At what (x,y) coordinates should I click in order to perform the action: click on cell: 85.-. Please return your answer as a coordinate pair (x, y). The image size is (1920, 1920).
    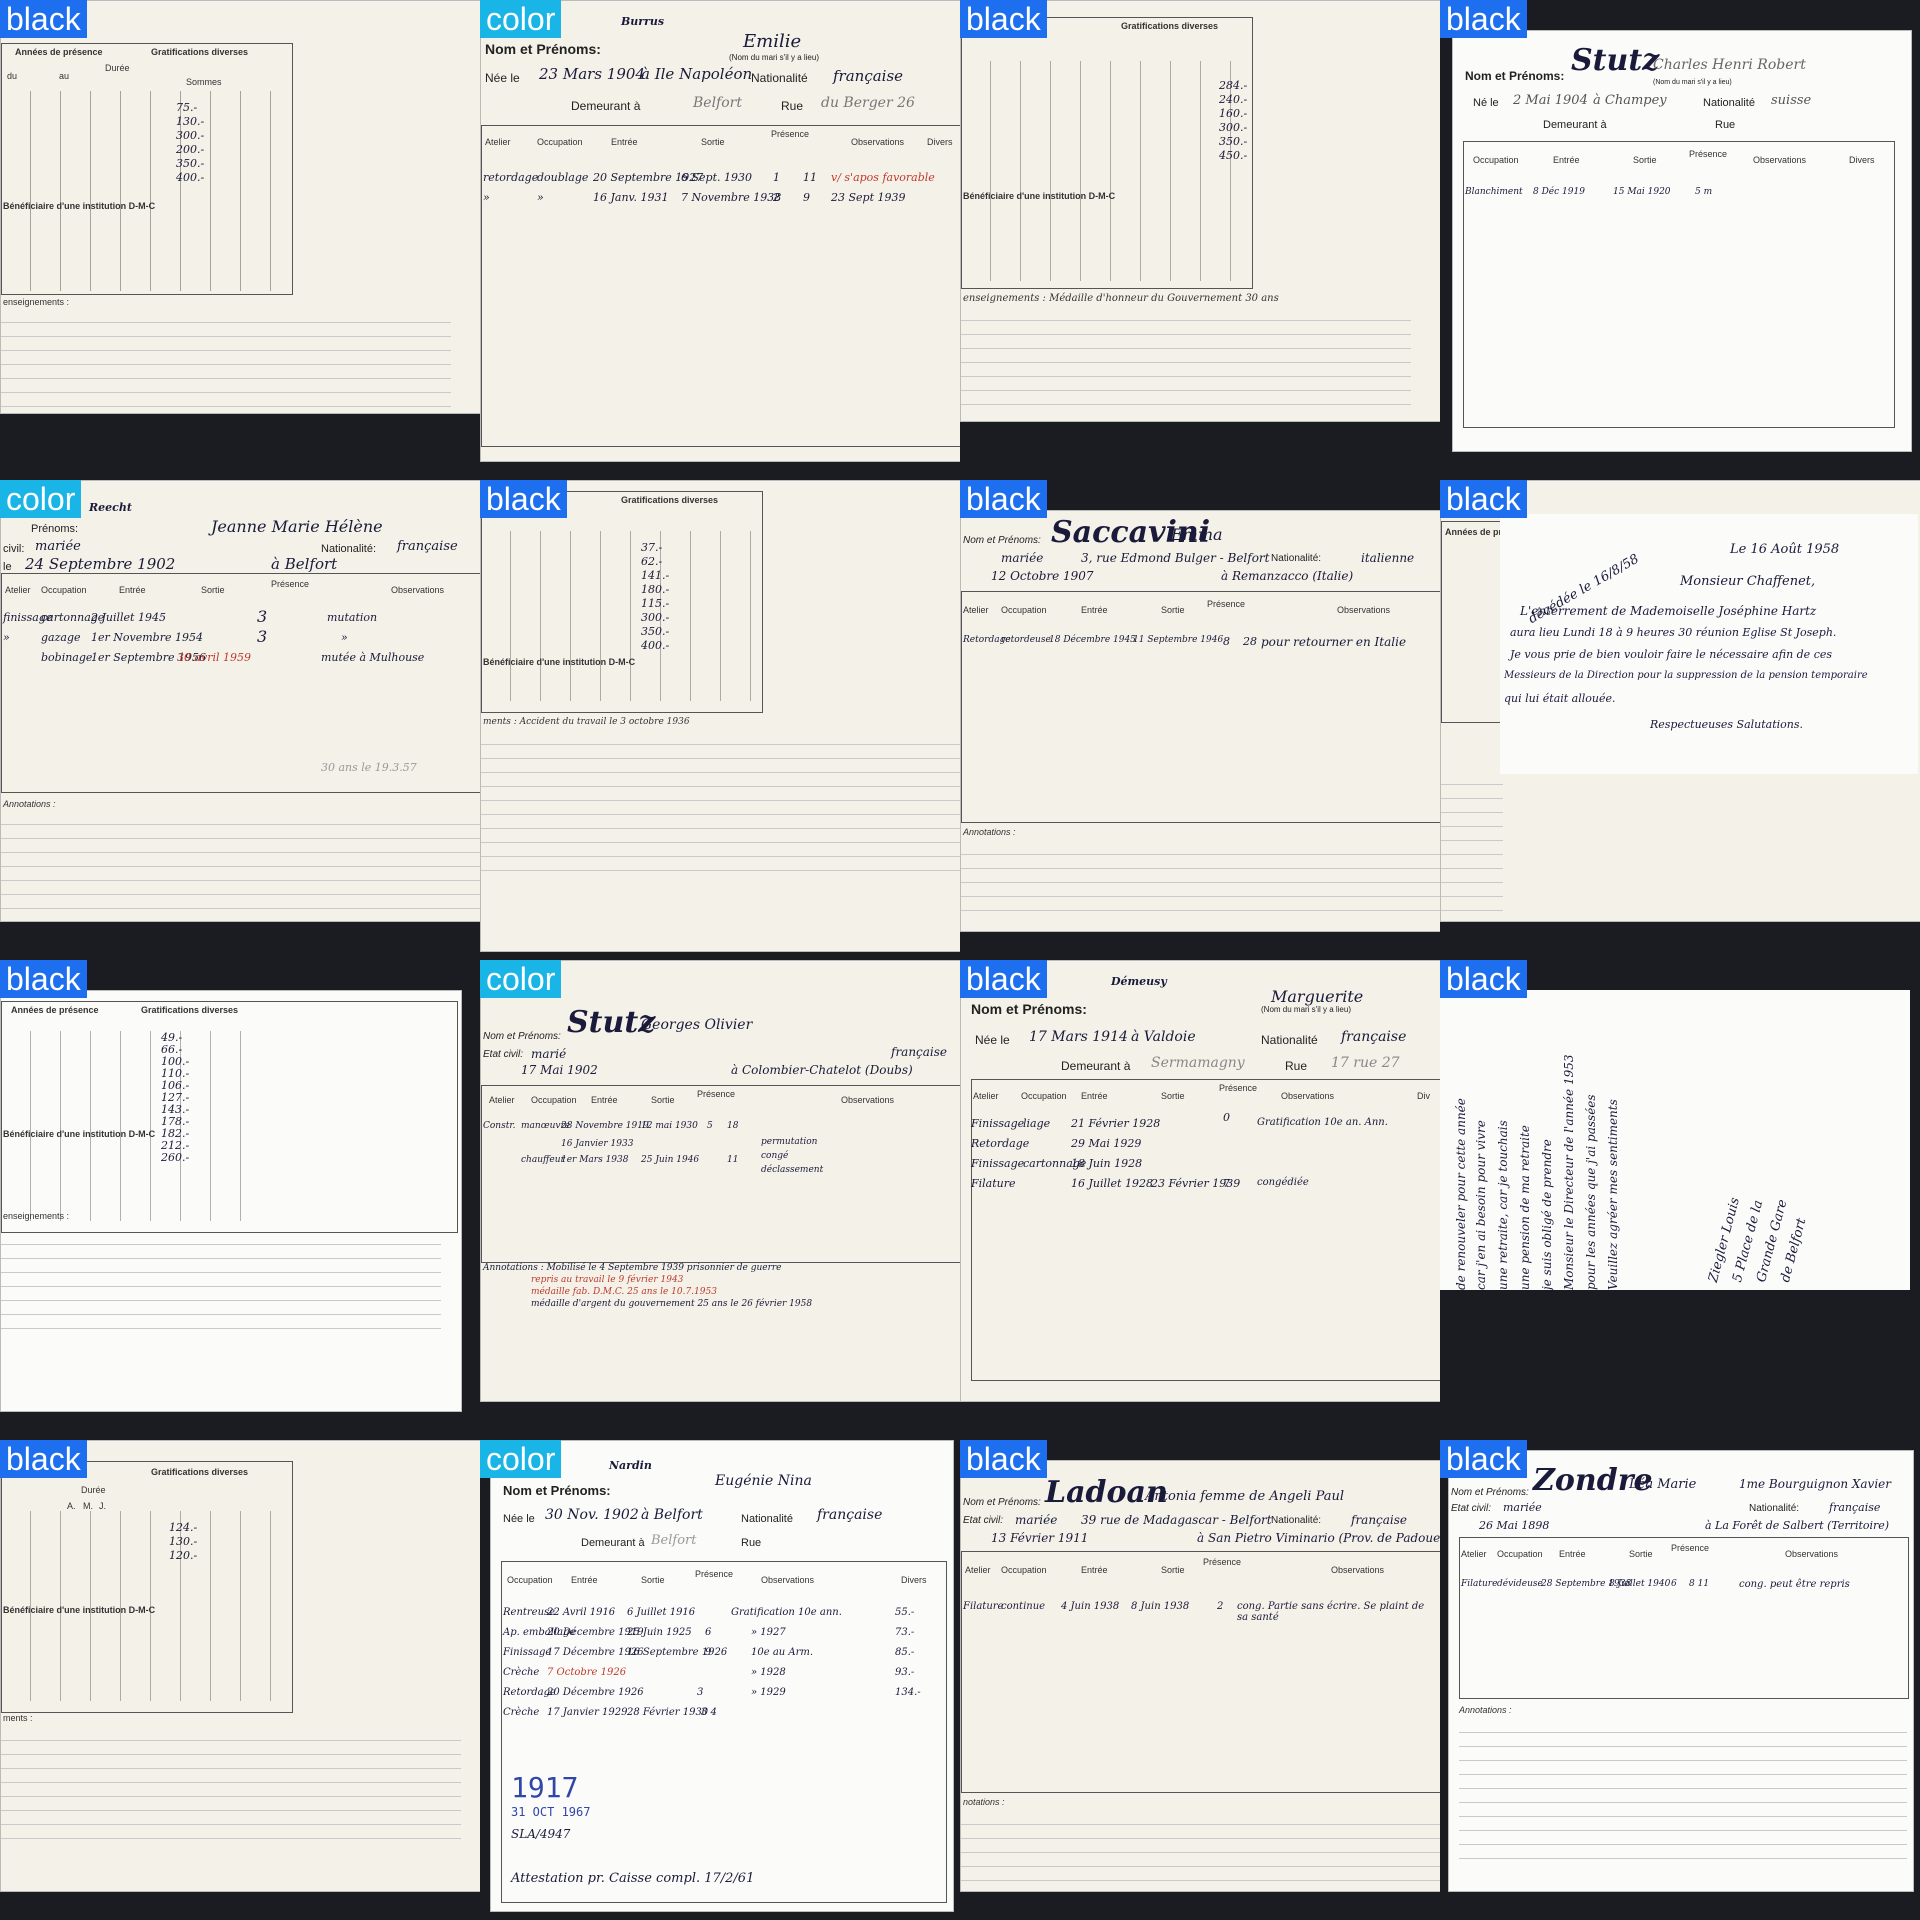
    Looking at the image, I should click on (905, 1652).